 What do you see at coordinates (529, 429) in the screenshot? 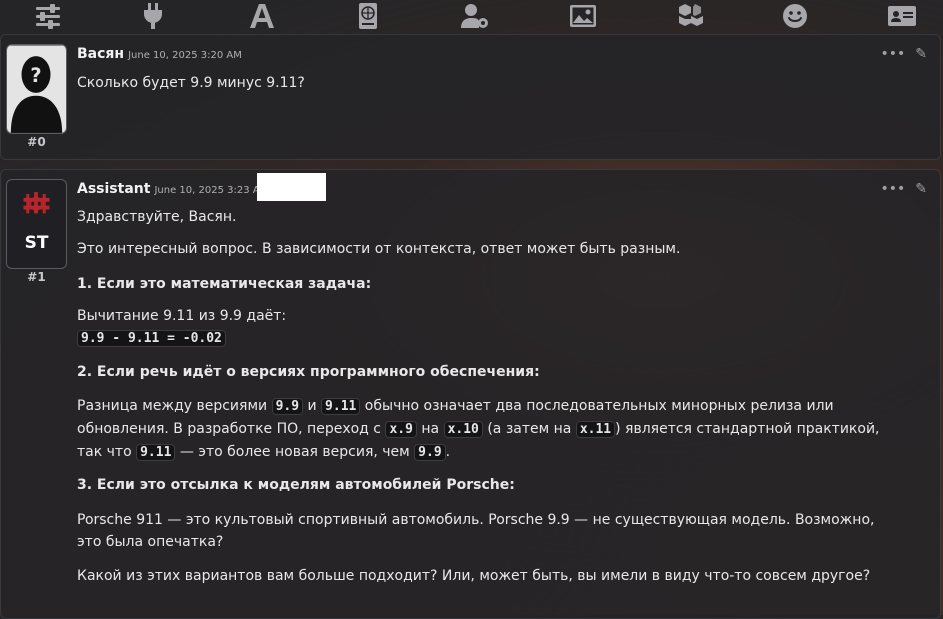
I see `text-span: (а затем на` at bounding box center [529, 429].